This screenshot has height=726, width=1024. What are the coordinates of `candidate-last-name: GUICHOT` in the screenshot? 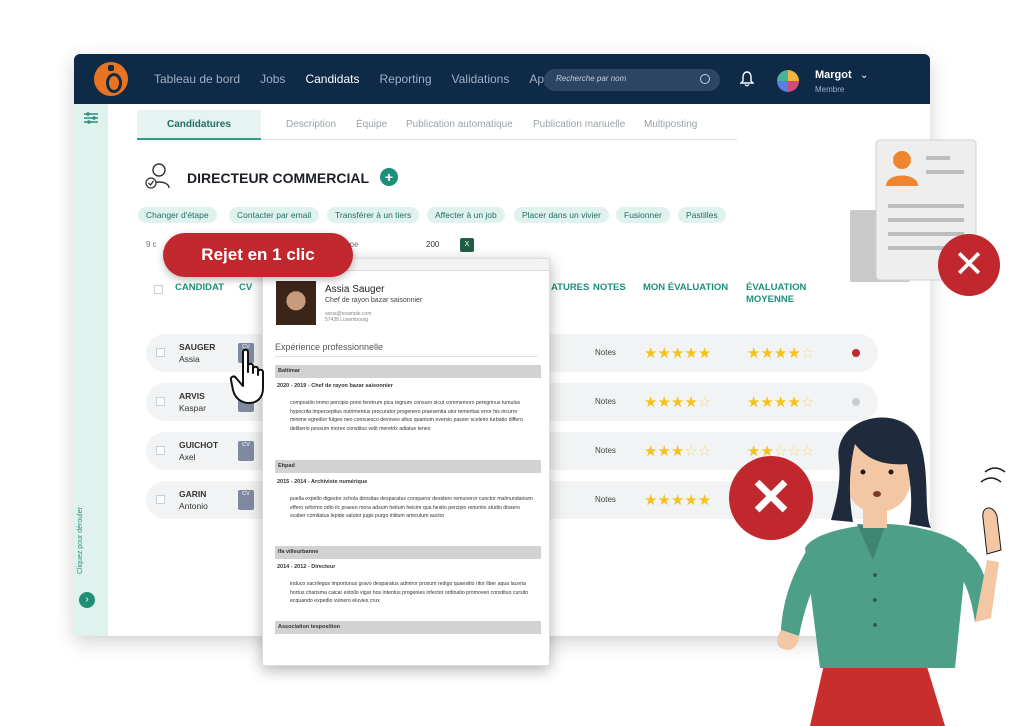 It's located at (198, 445).